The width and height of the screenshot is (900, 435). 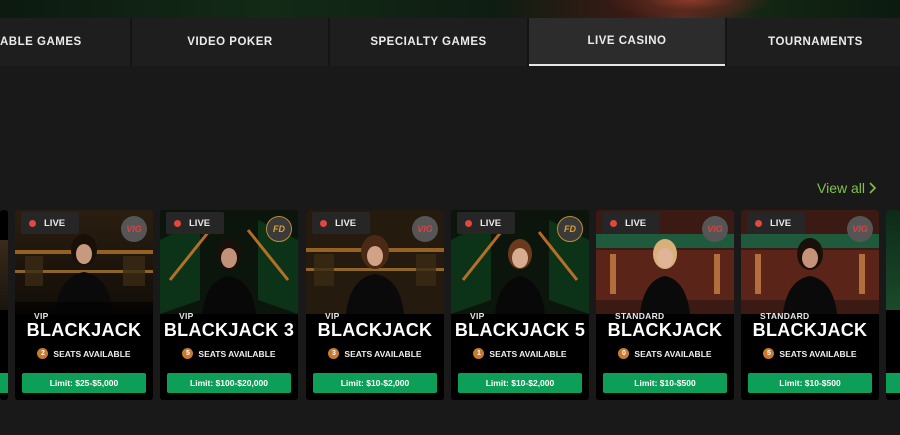 I want to click on limit-button: Limit: $100-$20,000, so click(x=229, y=383).